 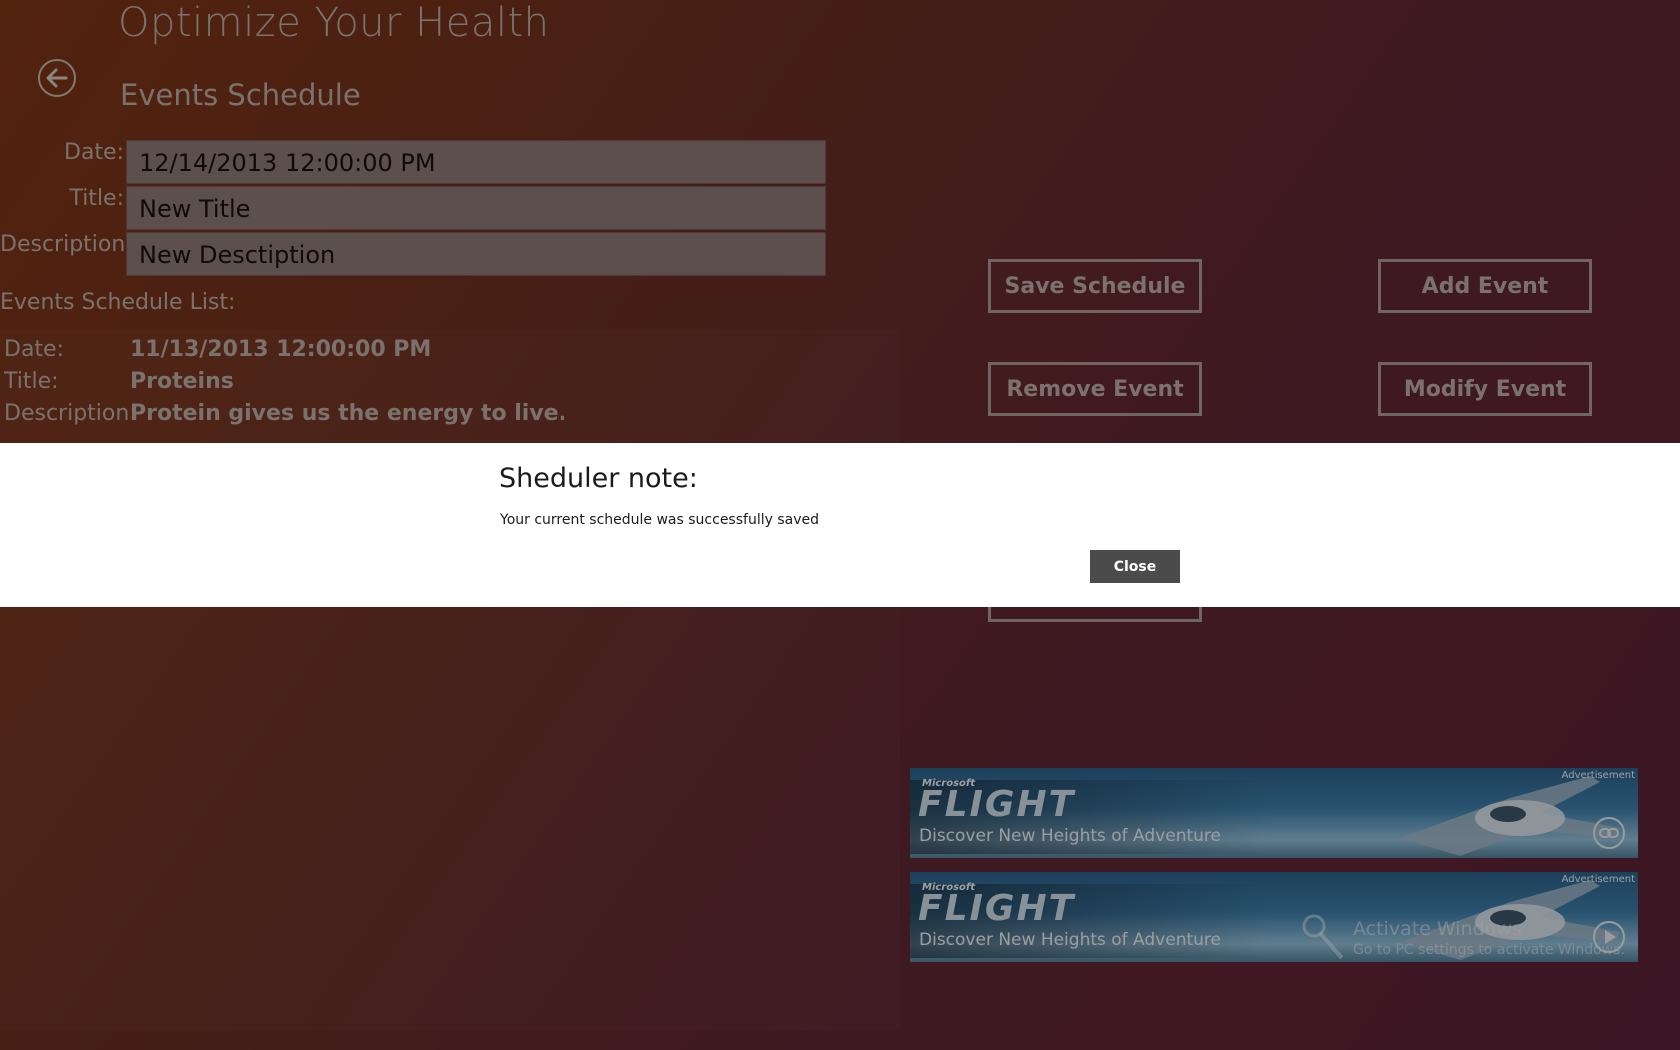 I want to click on back-button, so click(x=57, y=78).